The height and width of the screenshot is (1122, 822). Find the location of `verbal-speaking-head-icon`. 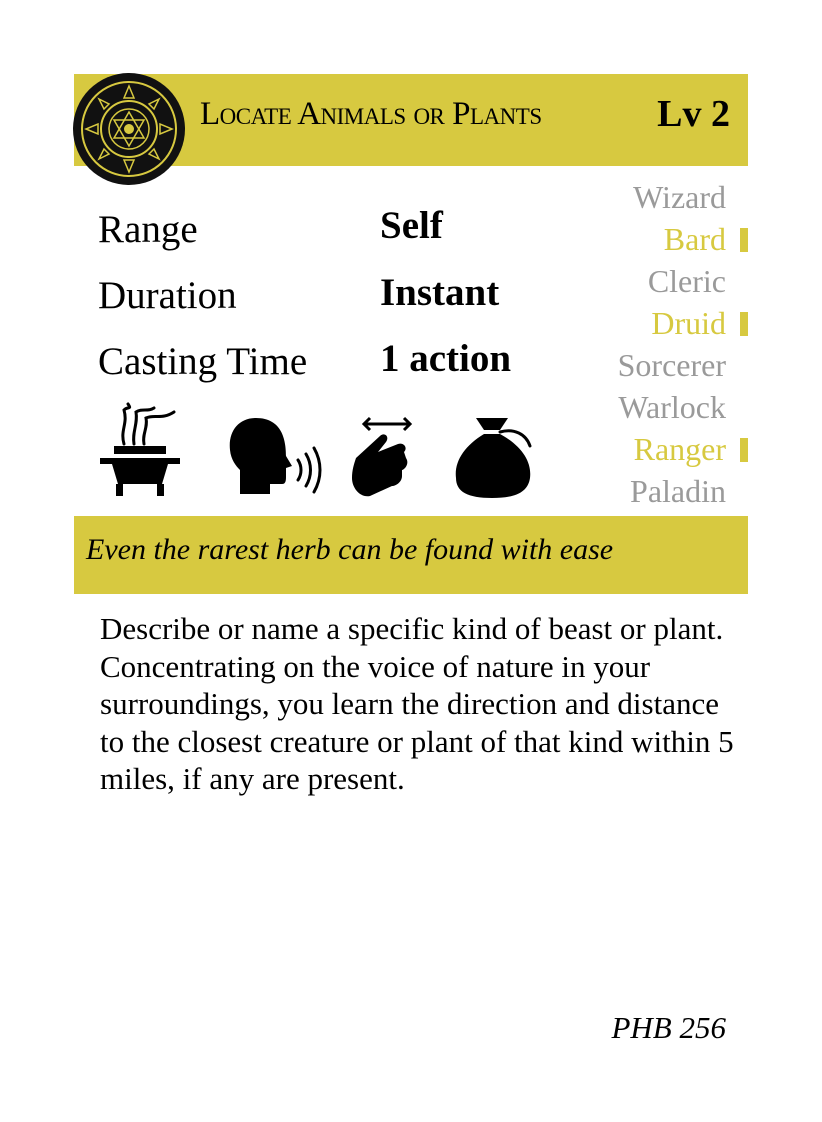

verbal-speaking-head-icon is located at coordinates (275, 456).